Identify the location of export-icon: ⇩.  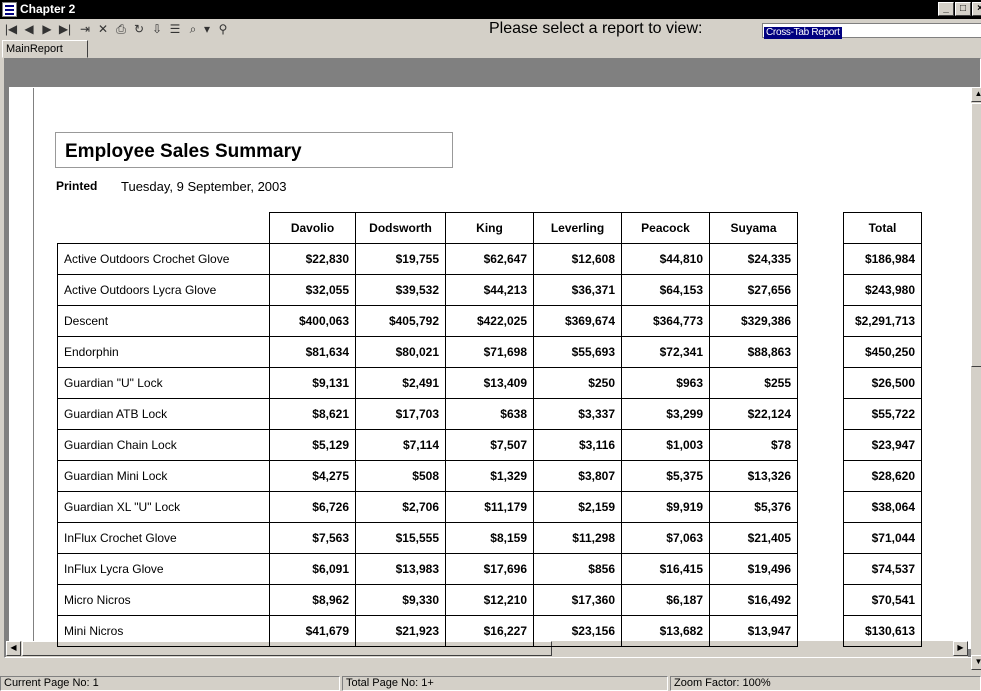
(157, 29).